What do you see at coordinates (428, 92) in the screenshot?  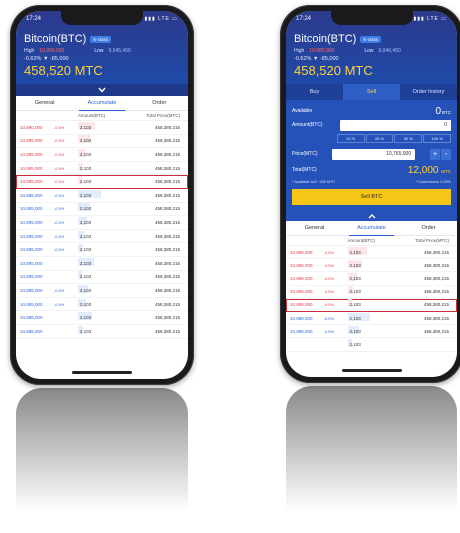 I see `tab-order-history: Order history` at bounding box center [428, 92].